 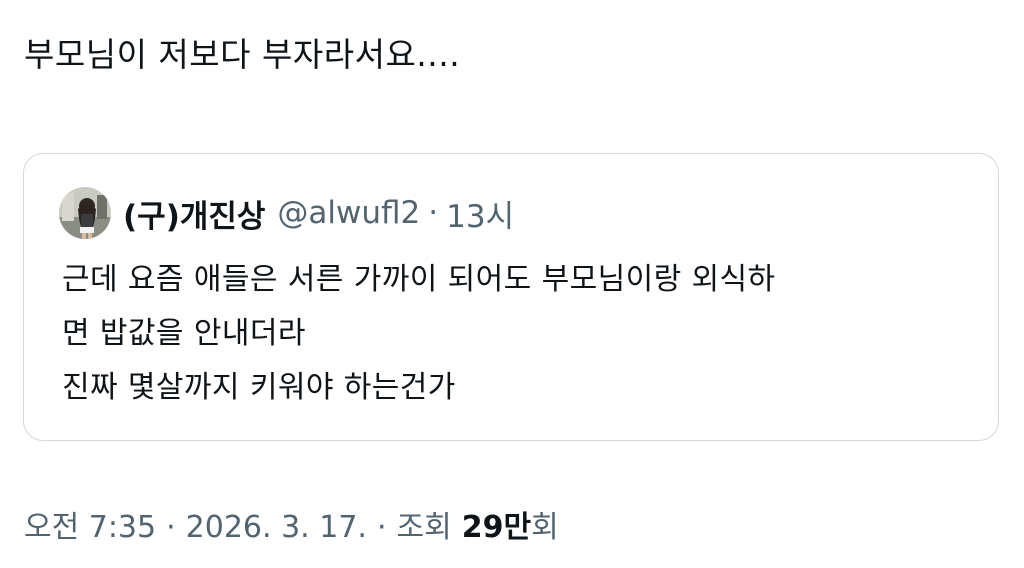 What do you see at coordinates (424, 527) in the screenshot?
I see `views-label: 조회` at bounding box center [424, 527].